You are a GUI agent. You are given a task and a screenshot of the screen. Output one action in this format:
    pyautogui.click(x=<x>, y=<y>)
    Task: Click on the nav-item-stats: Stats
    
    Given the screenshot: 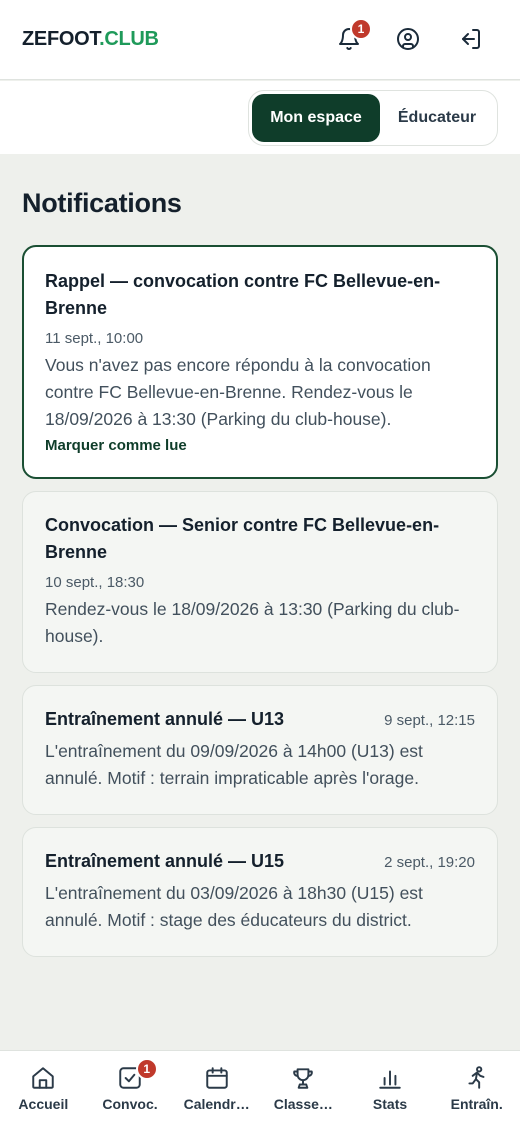 What is the action you would take?
    pyautogui.click(x=390, y=1088)
    